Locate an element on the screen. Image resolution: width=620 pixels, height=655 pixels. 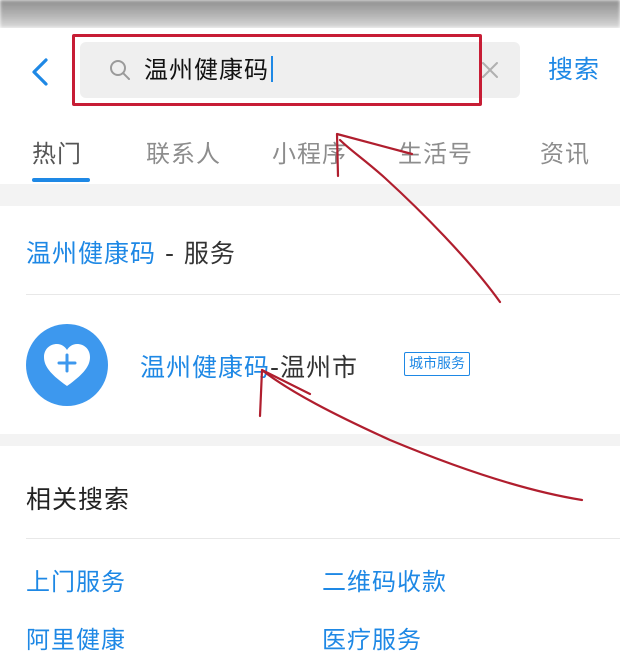
heart-plus-icon is located at coordinates (67, 365).